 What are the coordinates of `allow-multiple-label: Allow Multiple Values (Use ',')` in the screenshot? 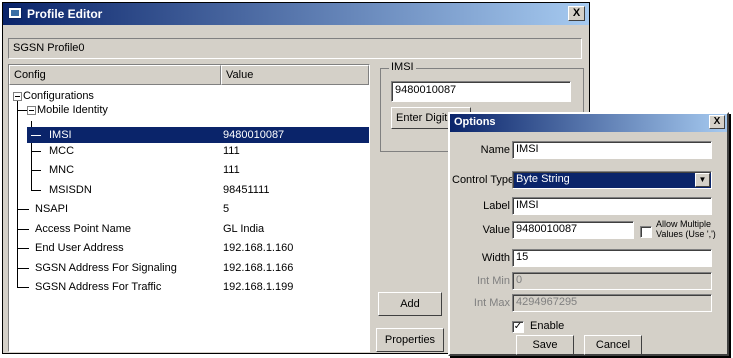 It's located at (686, 229).